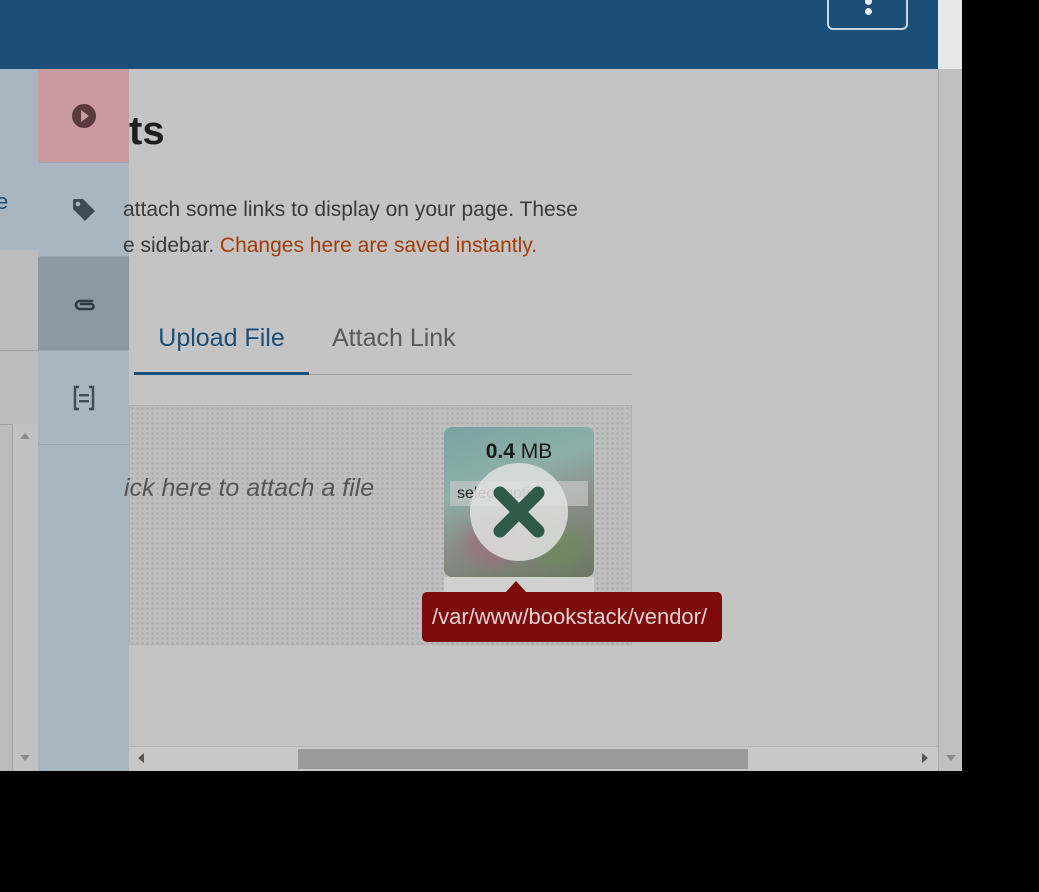 The width and height of the screenshot is (1039, 892). What do you see at coordinates (950, 34) in the screenshot?
I see `window-edge` at bounding box center [950, 34].